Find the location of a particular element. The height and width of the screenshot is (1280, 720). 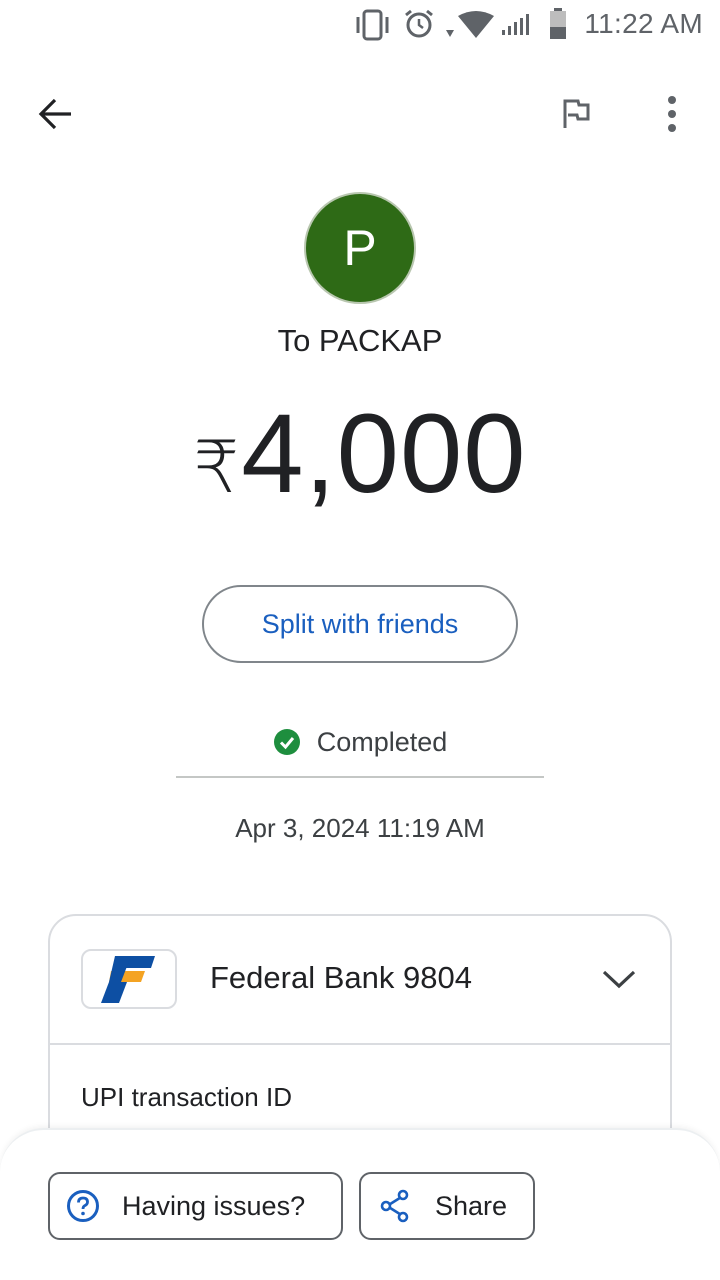

having-issues-button: Having issues? is located at coordinates (195, 1206).